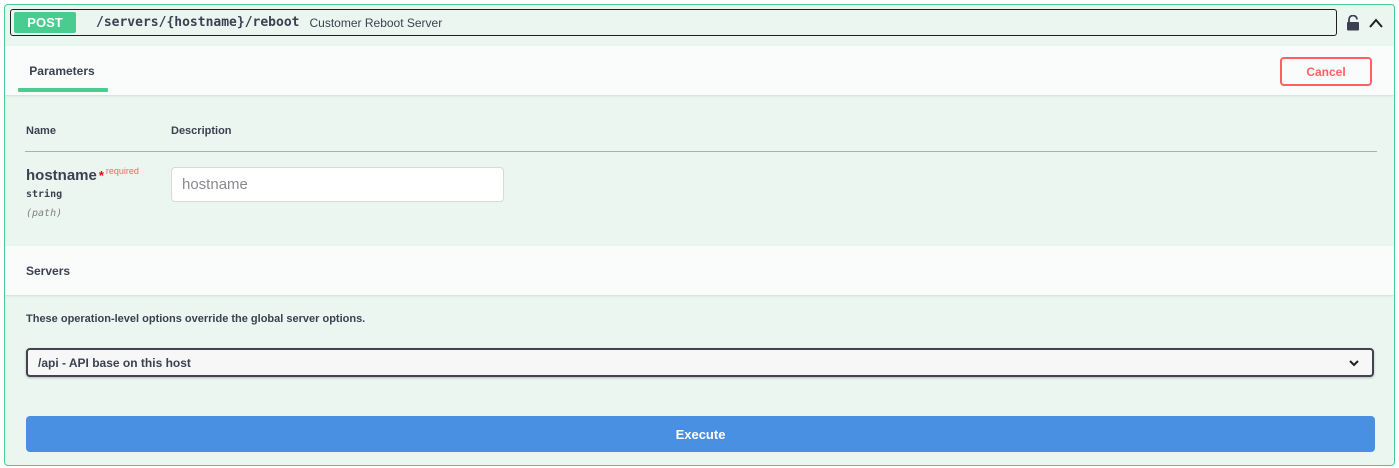  What do you see at coordinates (41, 131) in the screenshot?
I see `column-header-name: Name` at bounding box center [41, 131].